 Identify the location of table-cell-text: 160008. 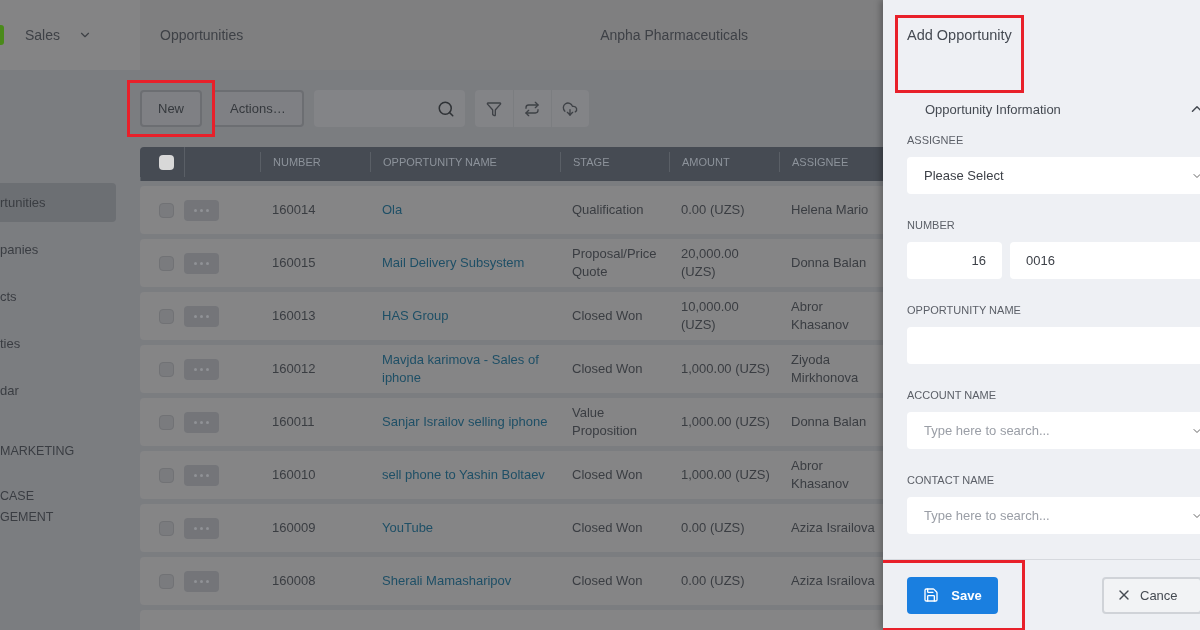
(294, 581).